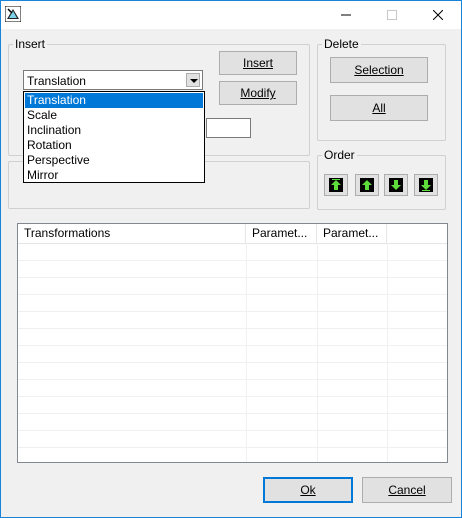 Image resolution: width=462 pixels, height=518 pixels. What do you see at coordinates (339, 155) in the screenshot?
I see `order-group-title: Order` at bounding box center [339, 155].